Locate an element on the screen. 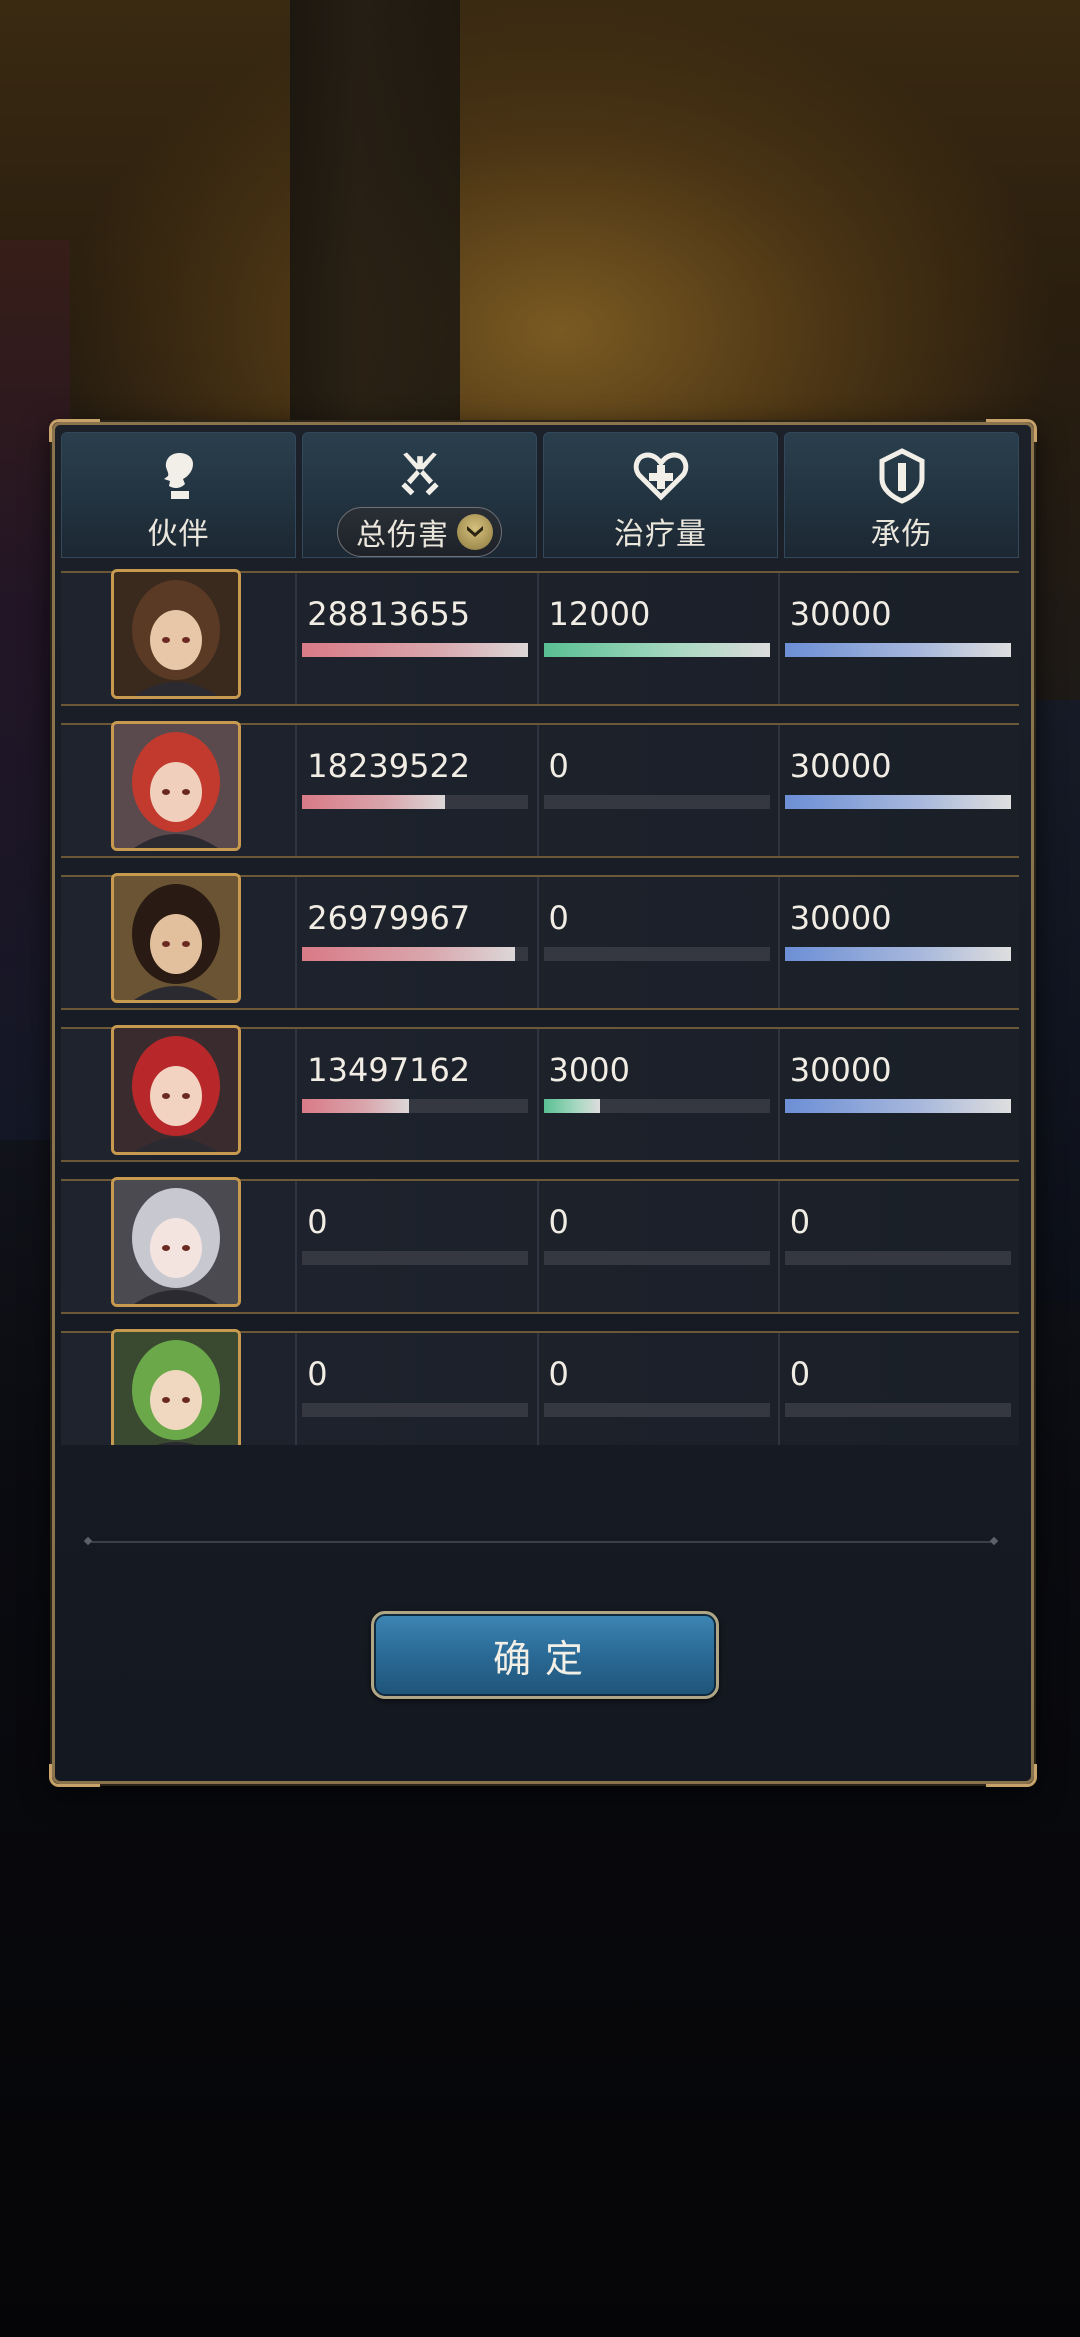 The width and height of the screenshot is (1080, 2337). partner-row: 13497162 3000 30000 is located at coordinates (540, 1093).